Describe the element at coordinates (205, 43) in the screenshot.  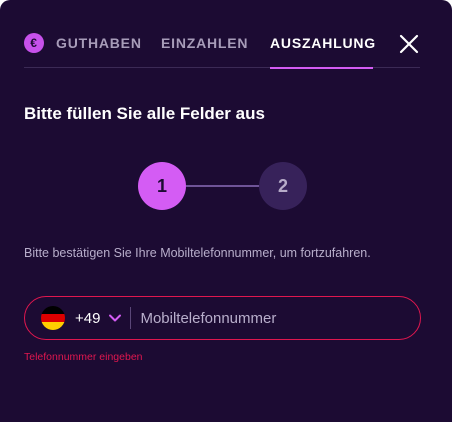
I see `tab-einzahlen-label: EINZAHLEN` at that location.